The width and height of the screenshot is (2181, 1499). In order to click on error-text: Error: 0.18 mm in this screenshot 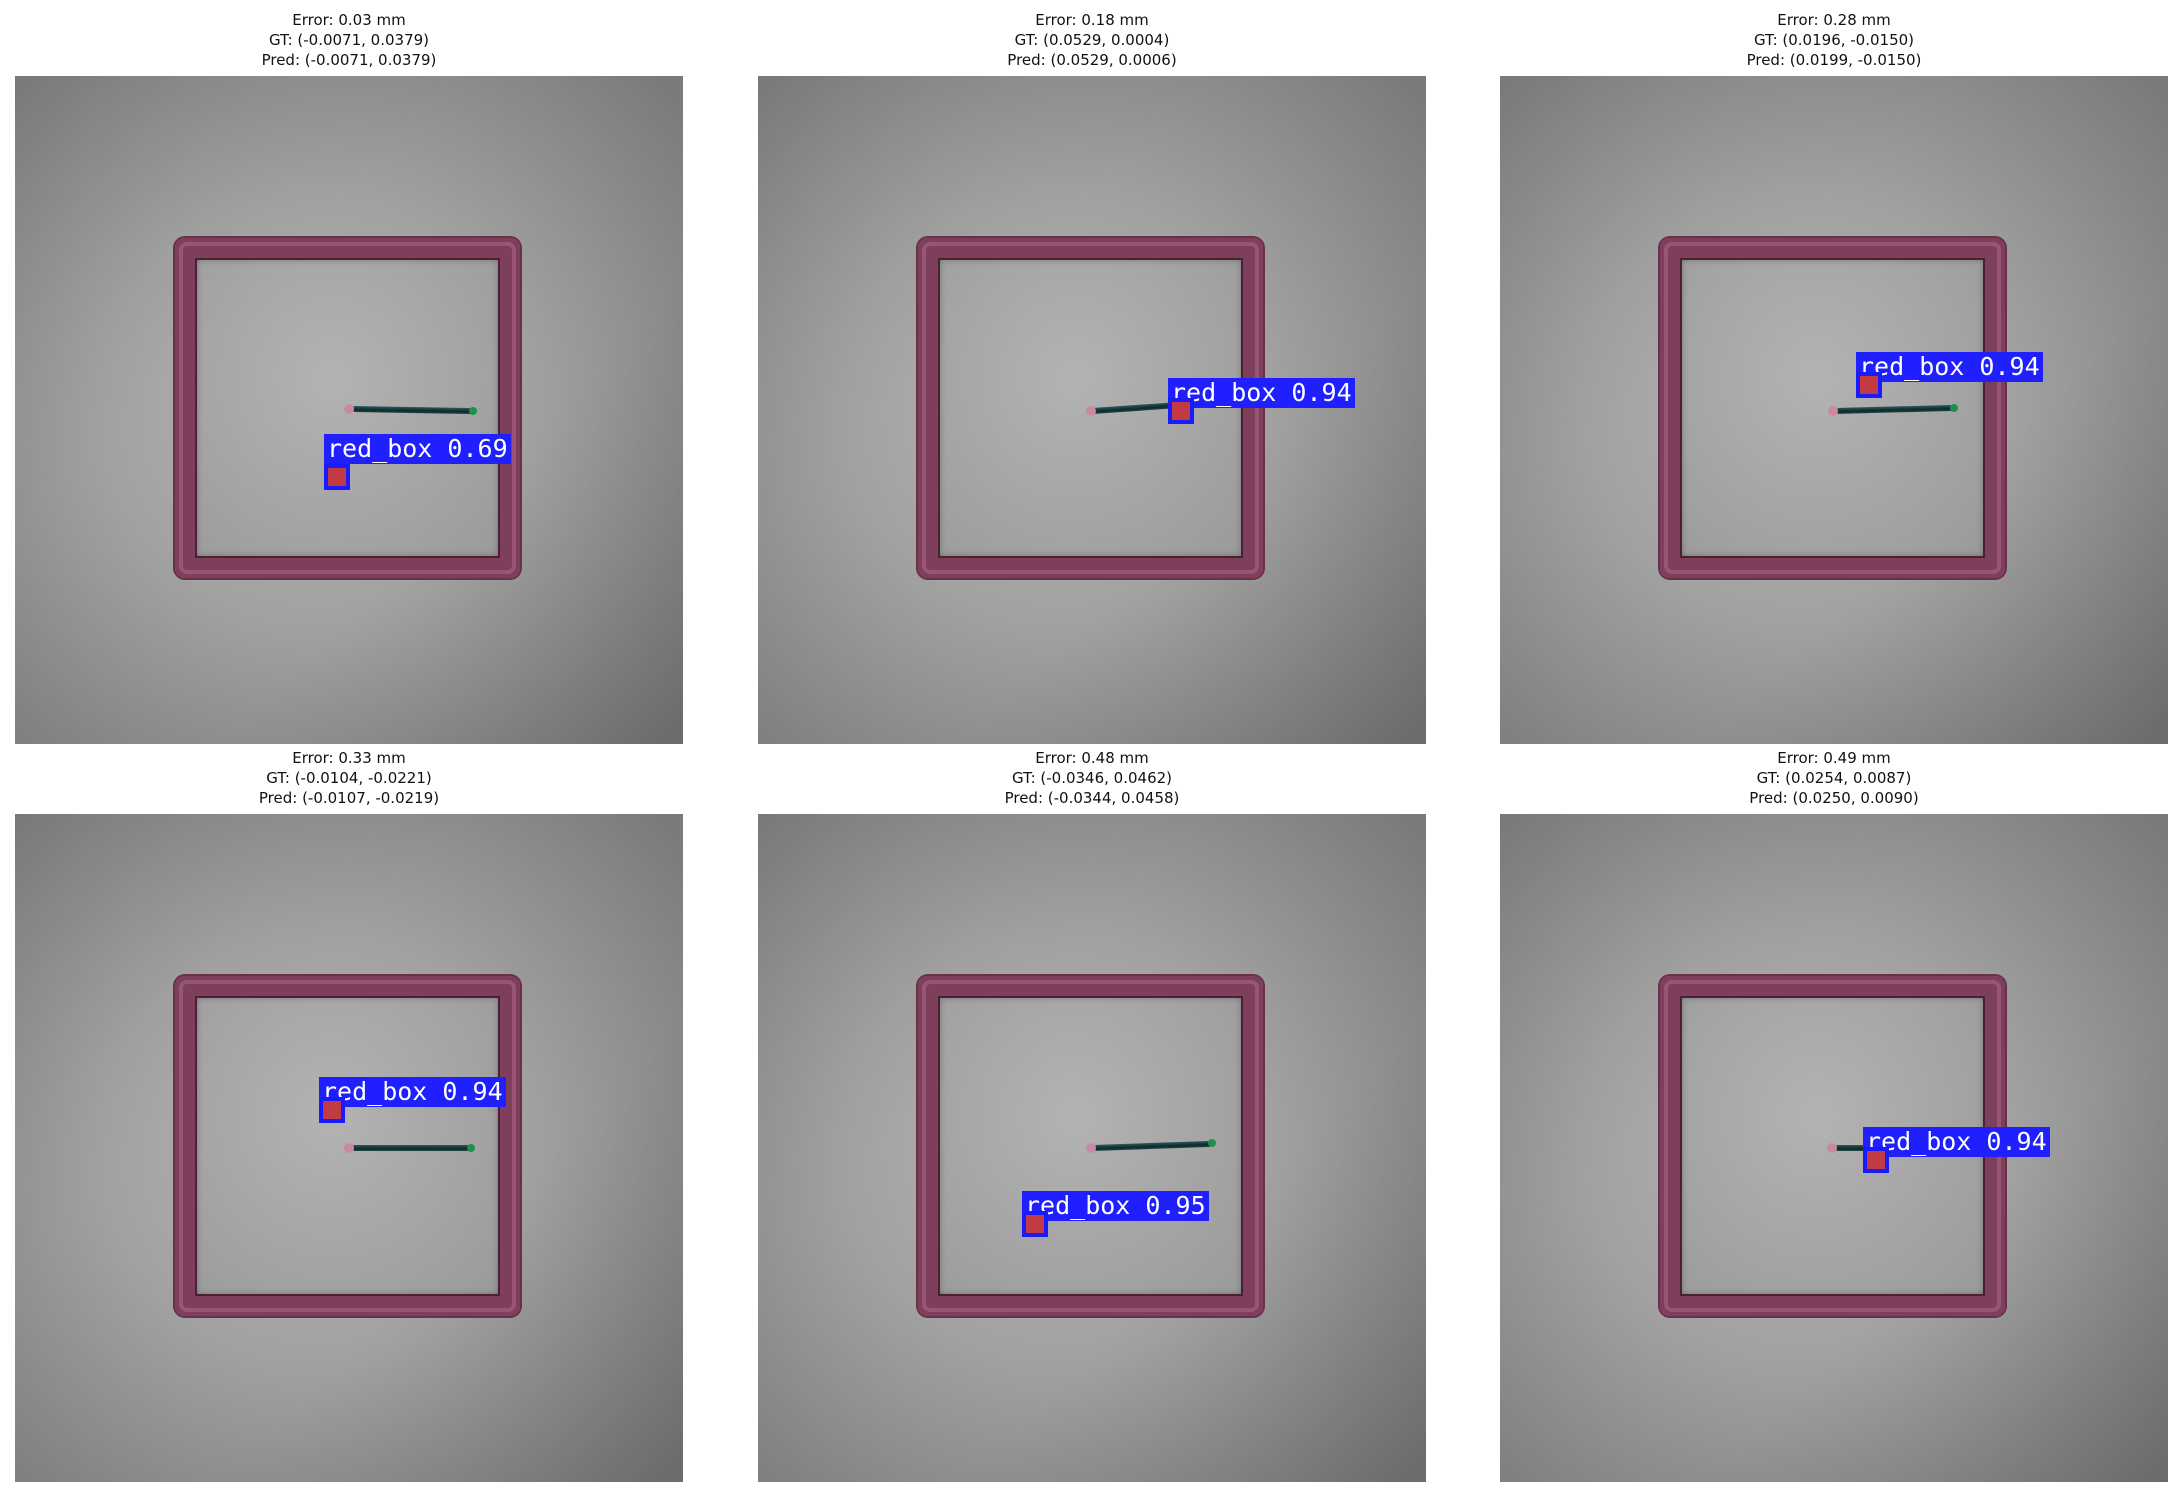, I will do `click(1092, 20)`.